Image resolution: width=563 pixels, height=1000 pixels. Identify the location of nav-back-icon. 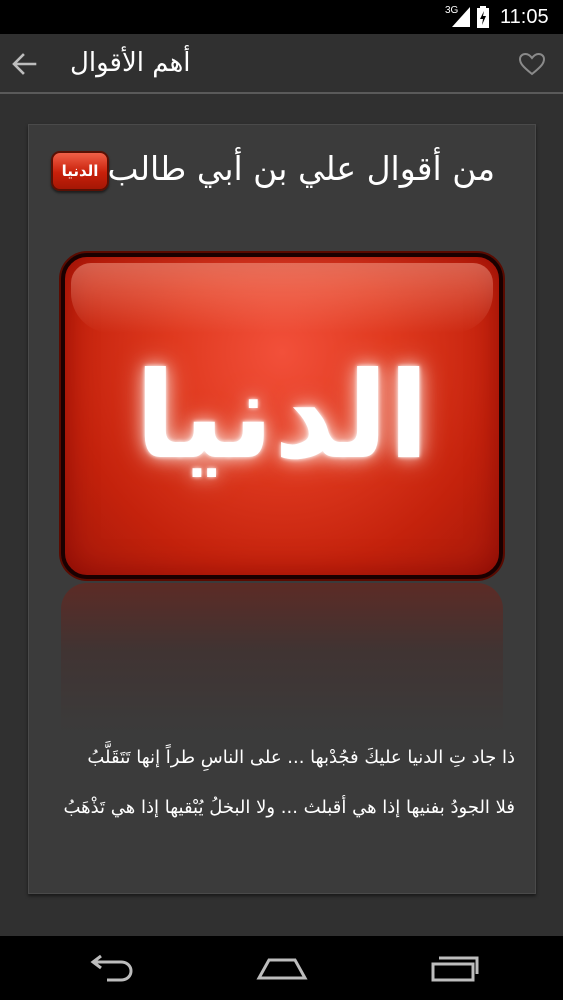
(111, 968).